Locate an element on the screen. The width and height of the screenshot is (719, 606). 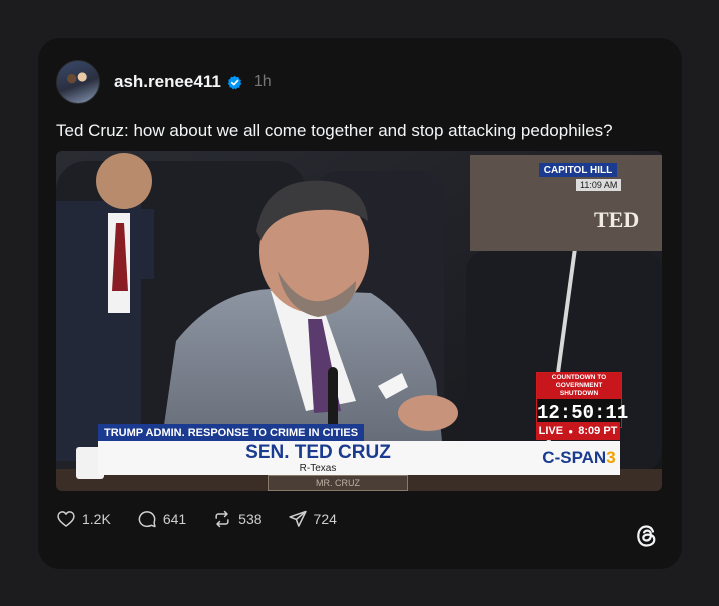
speaker-chyron: SEN. TED CRUZ R-Texas is located at coordinates (318, 458).